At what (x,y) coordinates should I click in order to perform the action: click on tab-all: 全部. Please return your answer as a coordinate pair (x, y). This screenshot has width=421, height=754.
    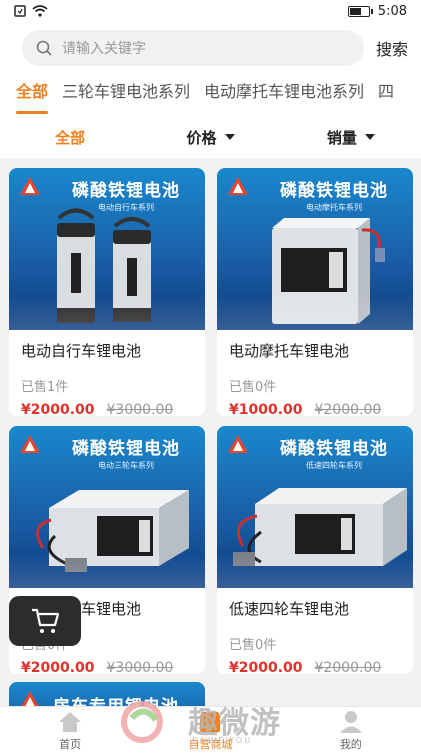
    Looking at the image, I should click on (32, 95).